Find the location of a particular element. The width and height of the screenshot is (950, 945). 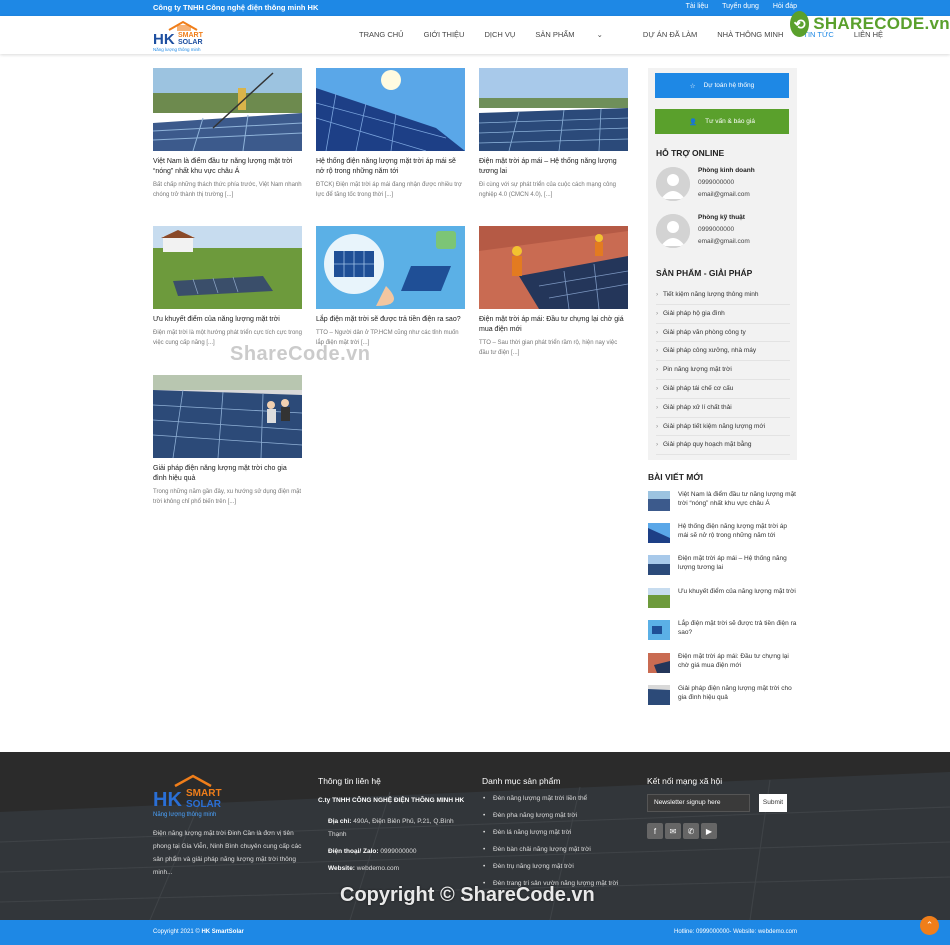

nav-about: GIỚI THIỆU is located at coordinates (444, 34).